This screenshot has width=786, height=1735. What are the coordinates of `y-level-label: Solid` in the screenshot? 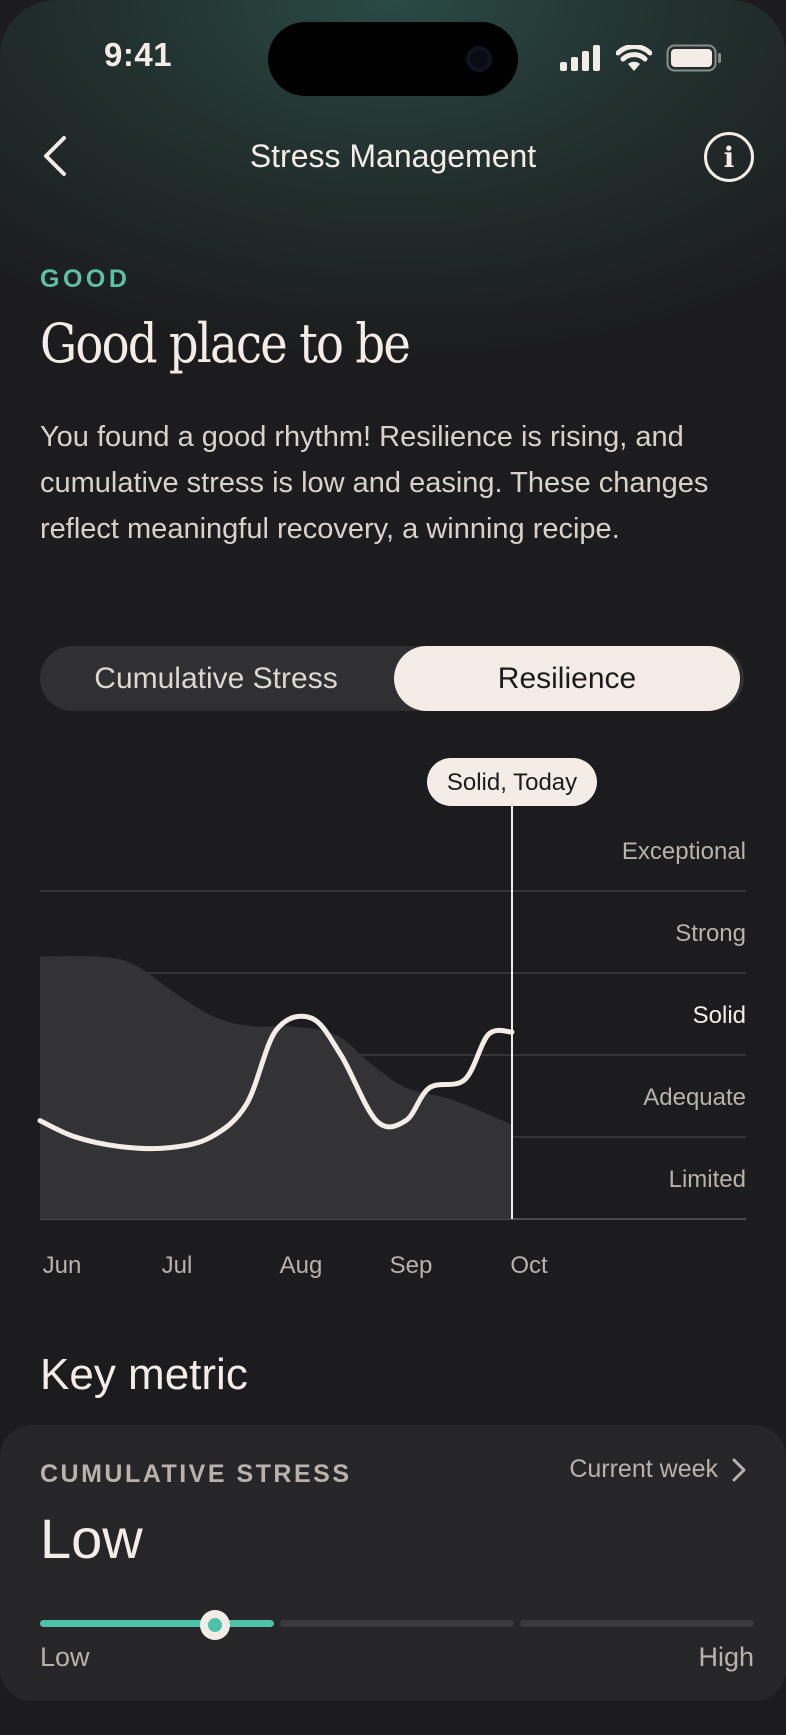 It's located at (719, 1015).